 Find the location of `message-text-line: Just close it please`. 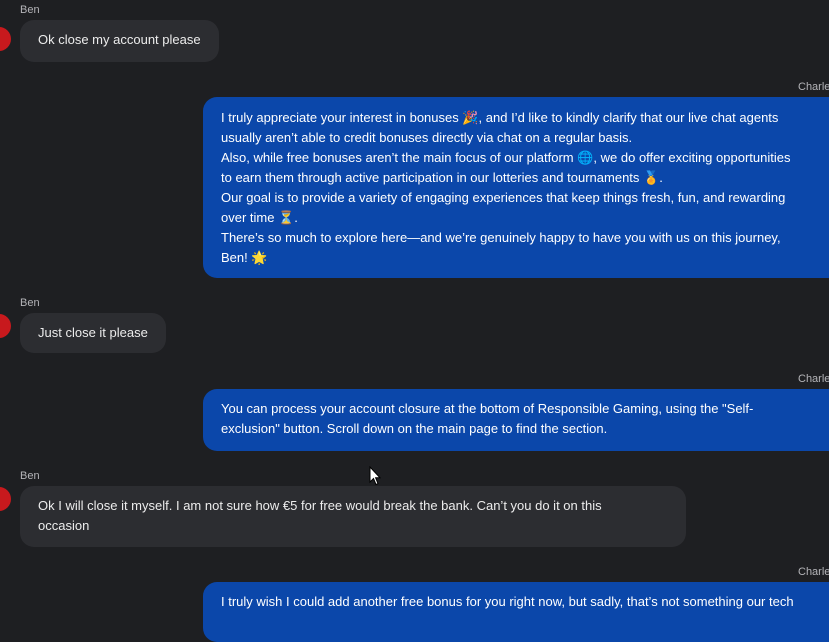

message-text-line: Just close it please is located at coordinates (93, 332).